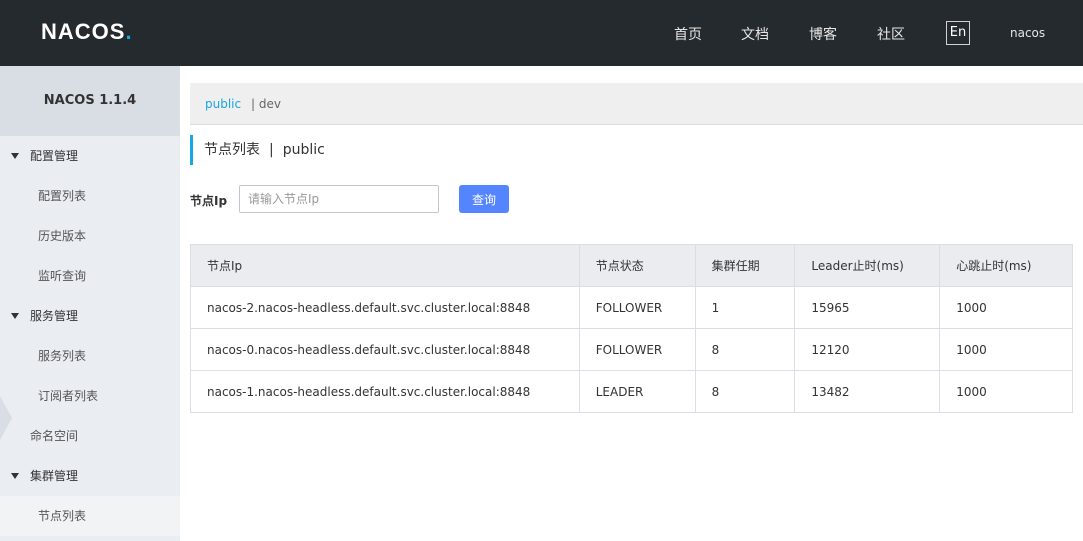 The image size is (1083, 541). I want to click on nav-community: 社区, so click(891, 34).